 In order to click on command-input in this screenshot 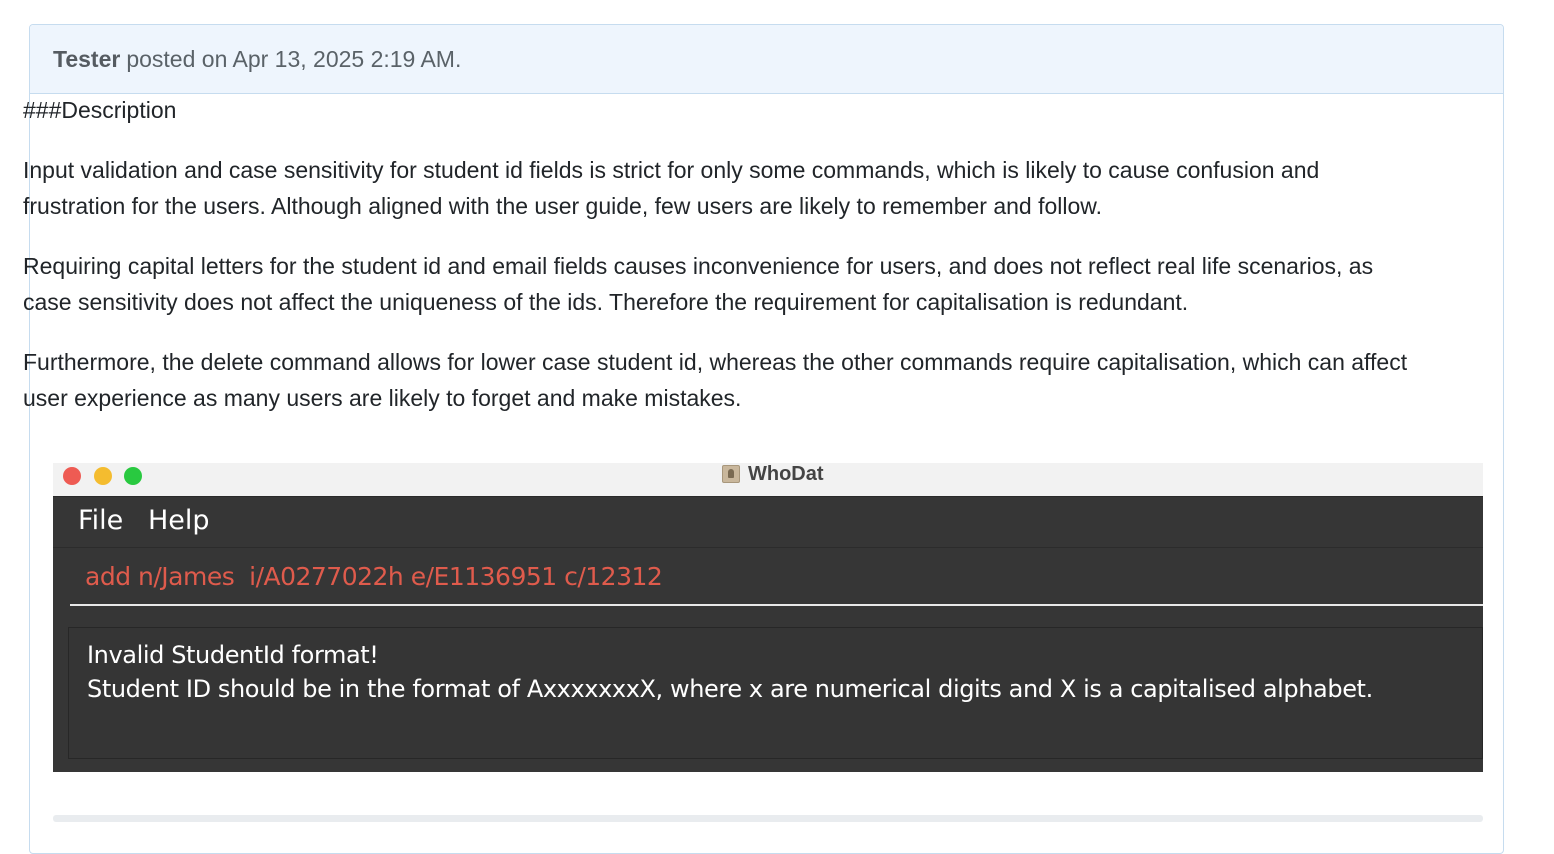, I will do `click(776, 577)`.